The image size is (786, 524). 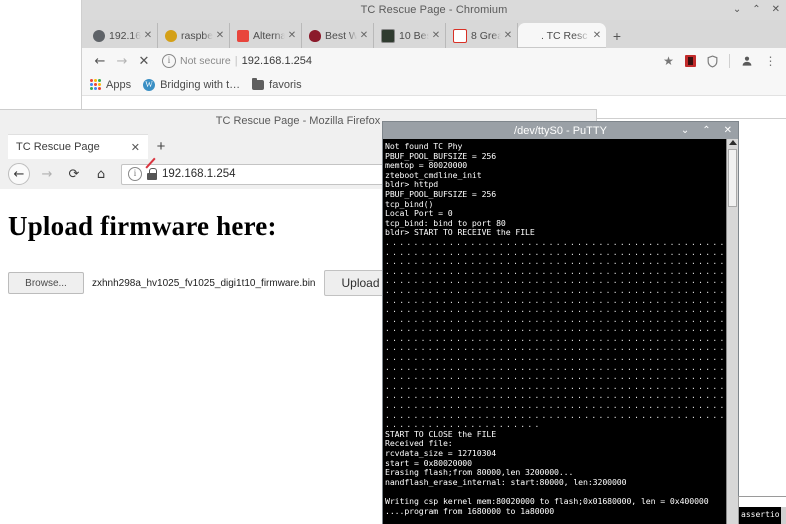 What do you see at coordinates (110, 85) in the screenshot?
I see `bookmark-apps: Apps` at bounding box center [110, 85].